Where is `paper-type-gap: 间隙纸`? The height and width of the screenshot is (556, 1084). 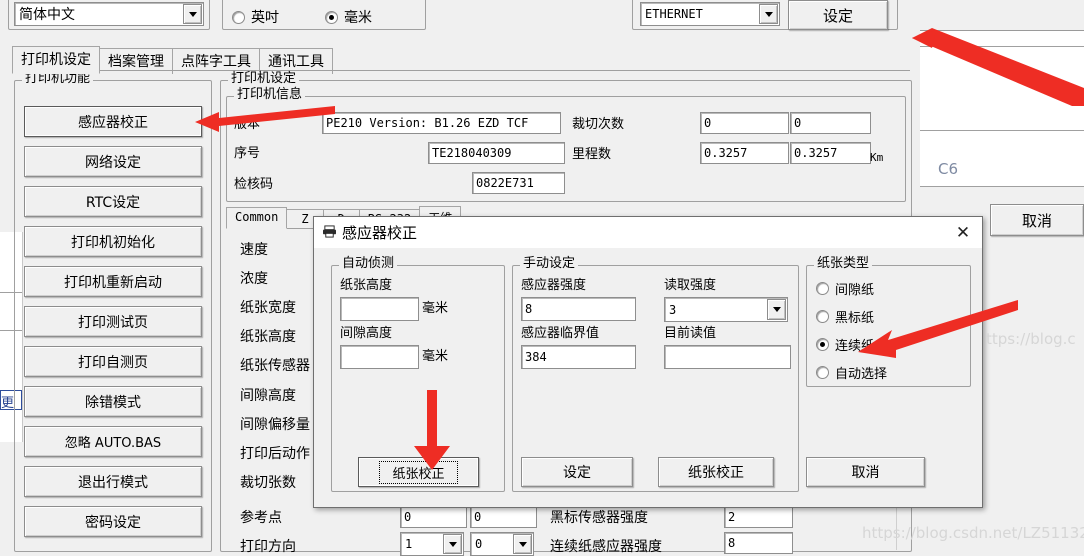 paper-type-gap: 间隙纸 is located at coordinates (845, 288).